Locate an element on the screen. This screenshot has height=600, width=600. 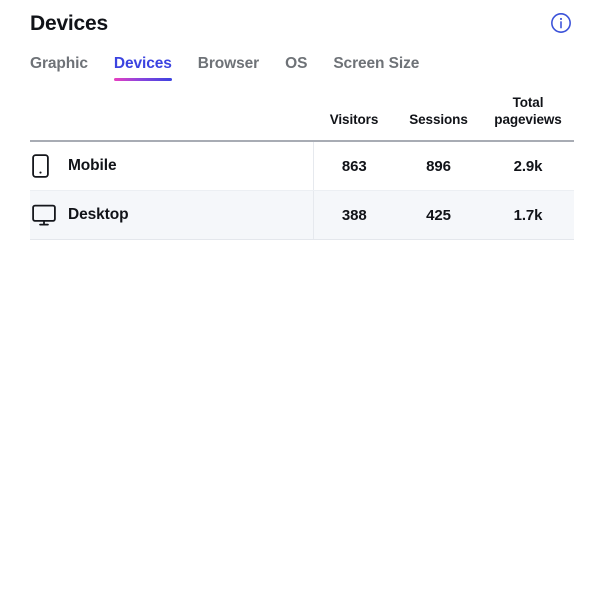
desktop-monitor-icon is located at coordinates (49, 215).